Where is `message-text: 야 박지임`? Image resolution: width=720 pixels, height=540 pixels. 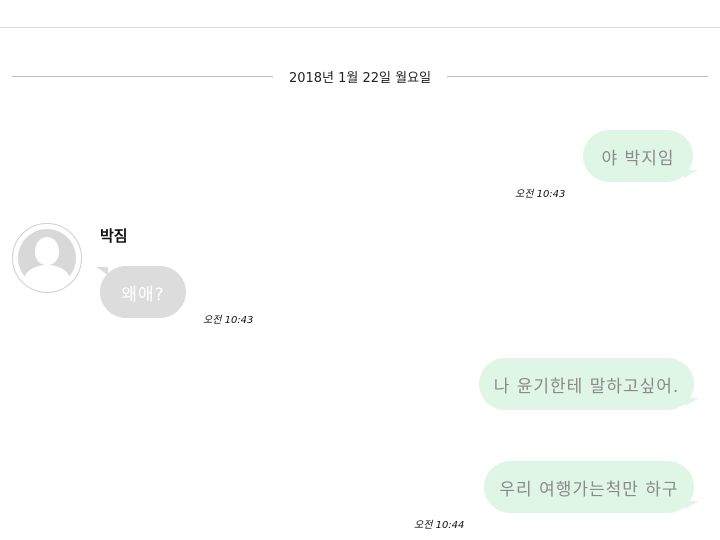
message-text: 야 박지임 is located at coordinates (638, 158).